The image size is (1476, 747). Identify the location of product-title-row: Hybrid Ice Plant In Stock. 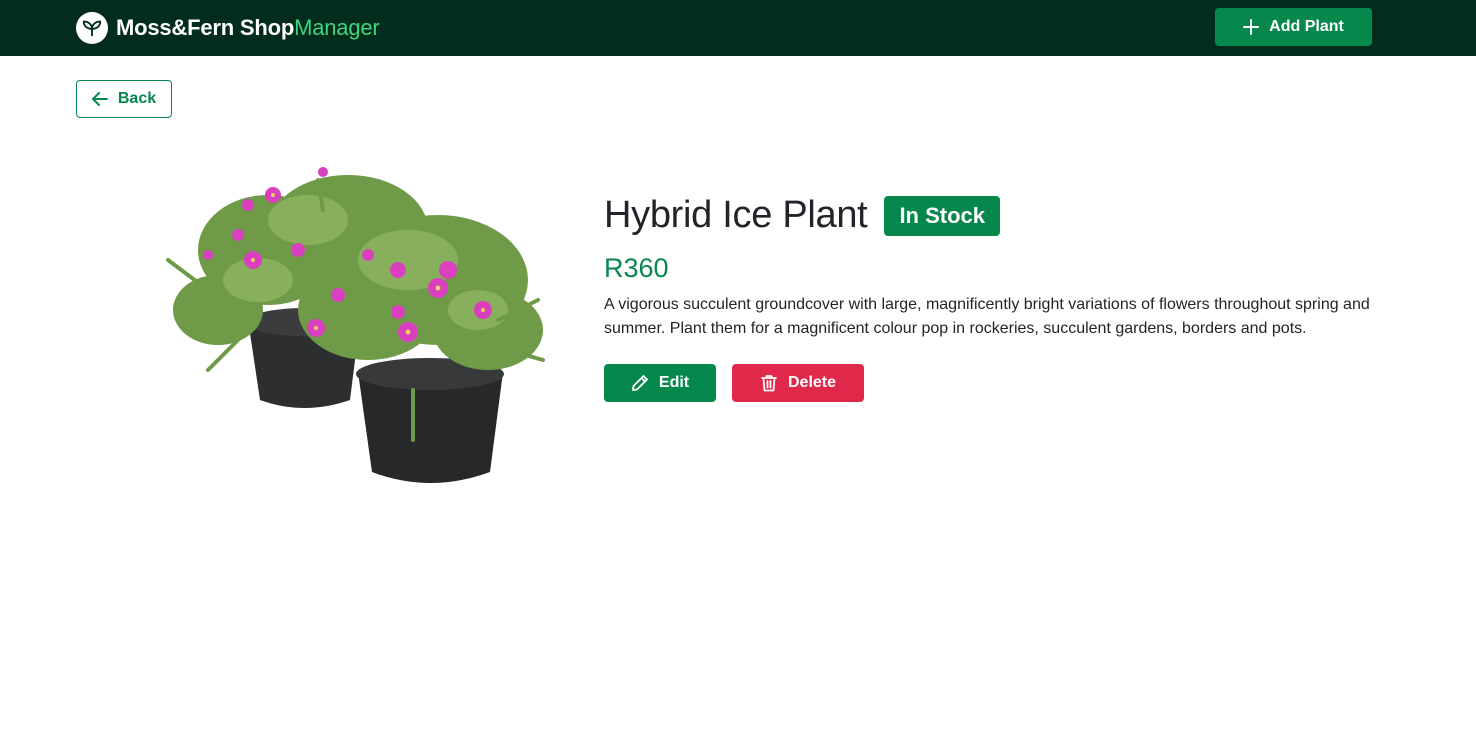
(802, 215).